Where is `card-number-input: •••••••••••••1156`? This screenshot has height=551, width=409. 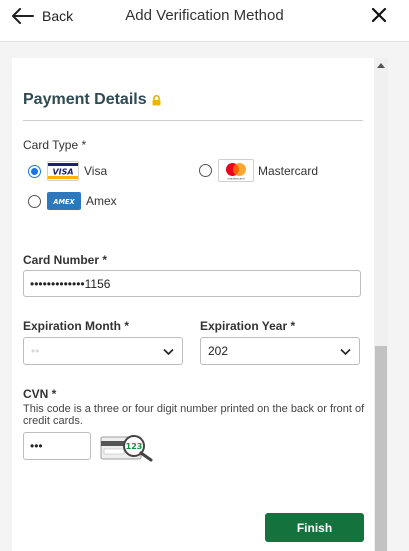 card-number-input: •••••••••••••1156 is located at coordinates (192, 283).